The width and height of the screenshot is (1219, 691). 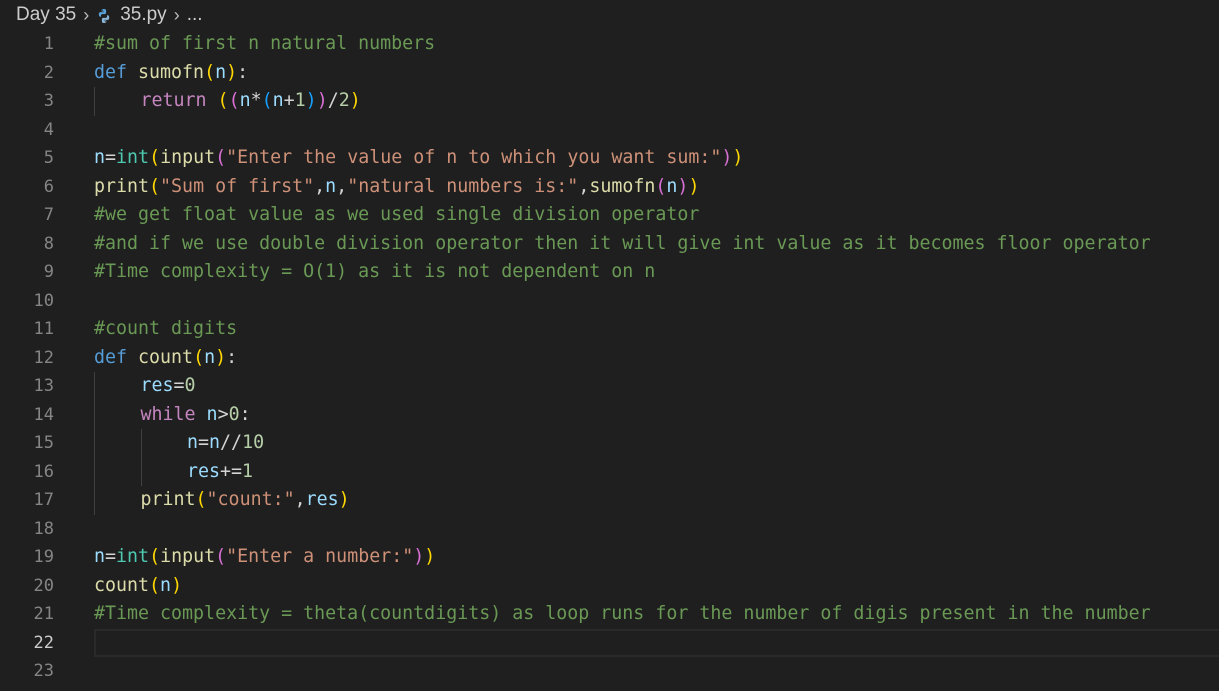 I want to click on code-text: print("count:",res), so click(x=245, y=500).